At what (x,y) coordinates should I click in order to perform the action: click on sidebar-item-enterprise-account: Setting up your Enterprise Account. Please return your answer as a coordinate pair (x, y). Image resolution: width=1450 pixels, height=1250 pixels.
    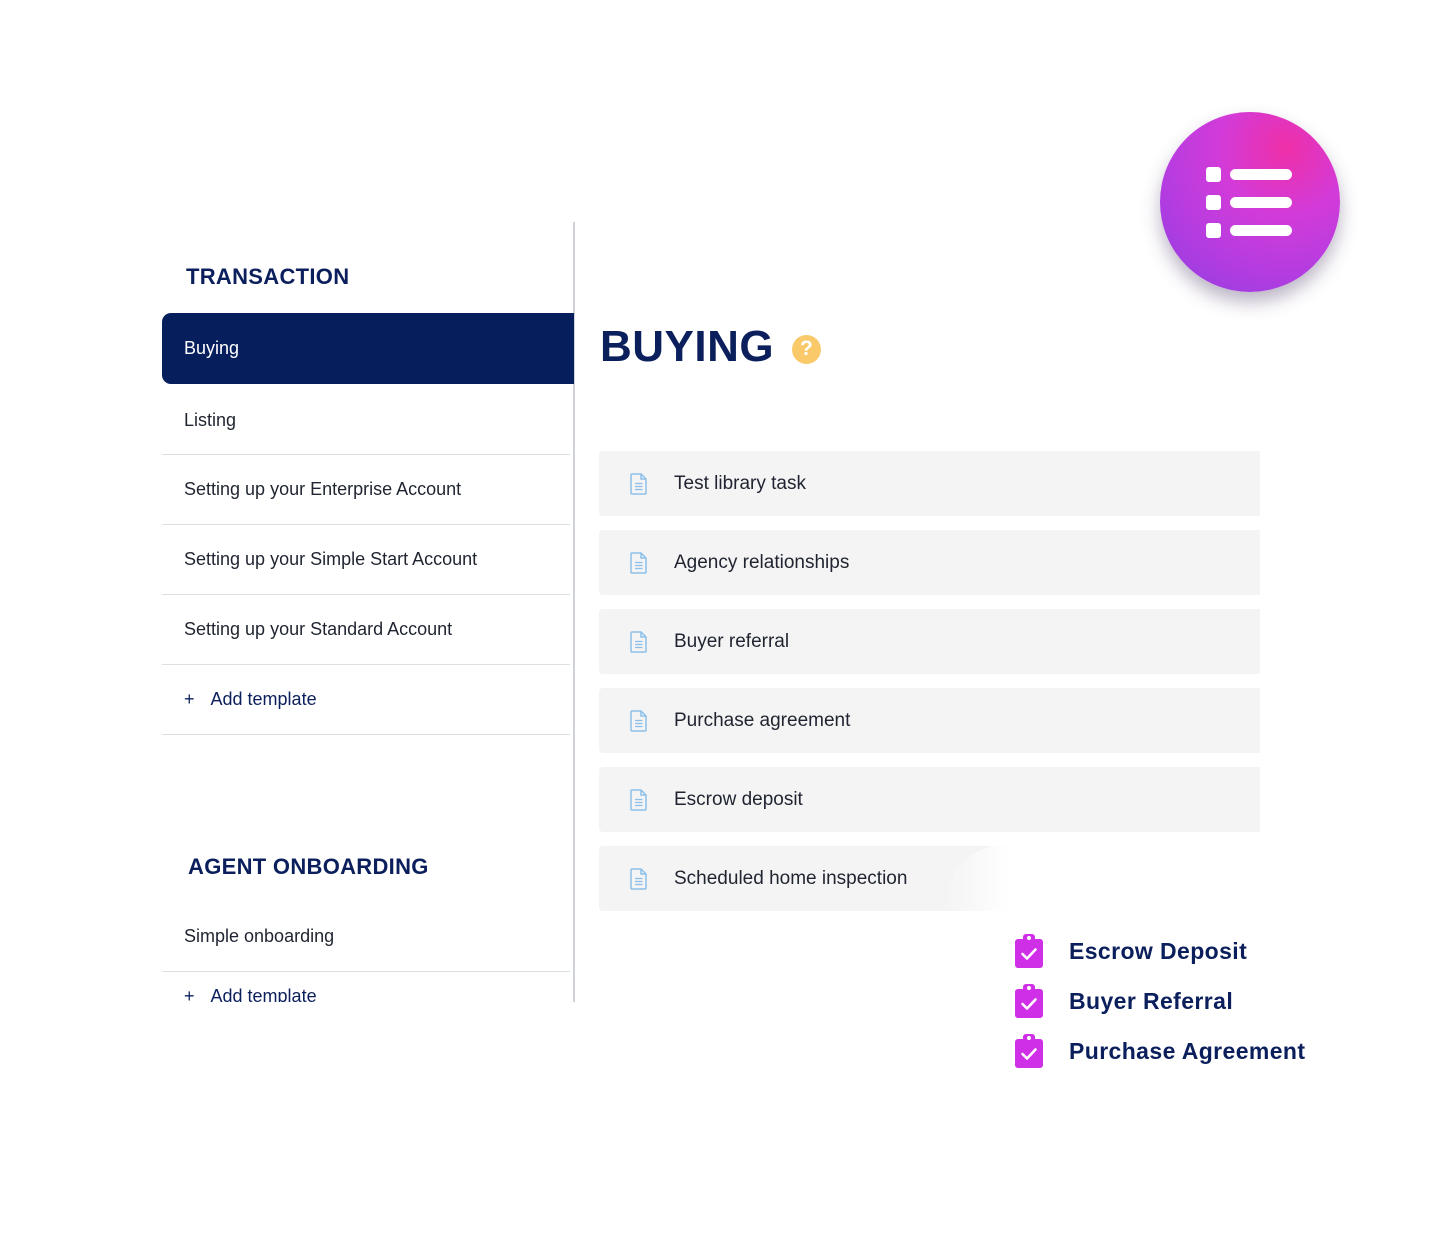
    Looking at the image, I should click on (366, 490).